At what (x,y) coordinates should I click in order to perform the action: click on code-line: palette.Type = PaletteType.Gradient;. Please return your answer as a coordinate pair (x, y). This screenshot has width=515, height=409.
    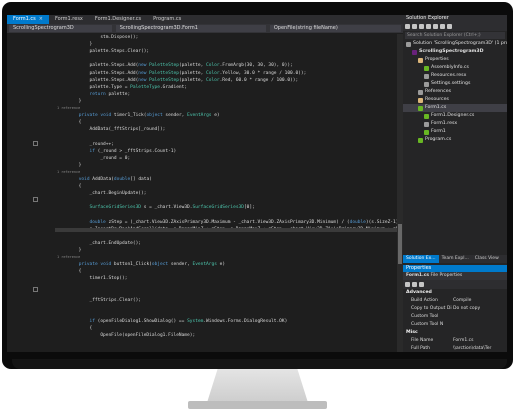
    Looking at the image, I should click on (122, 87).